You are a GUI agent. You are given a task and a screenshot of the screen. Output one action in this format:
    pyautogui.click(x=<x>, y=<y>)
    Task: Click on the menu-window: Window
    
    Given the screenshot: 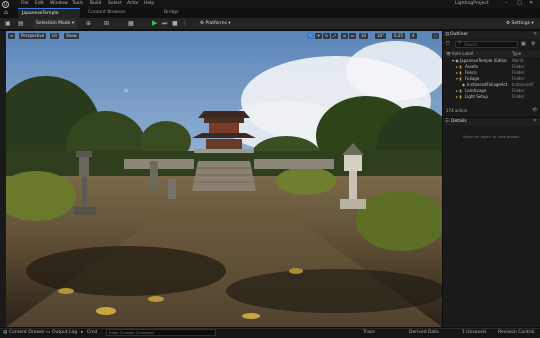 What is the action you would take?
    pyautogui.click(x=59, y=3)
    